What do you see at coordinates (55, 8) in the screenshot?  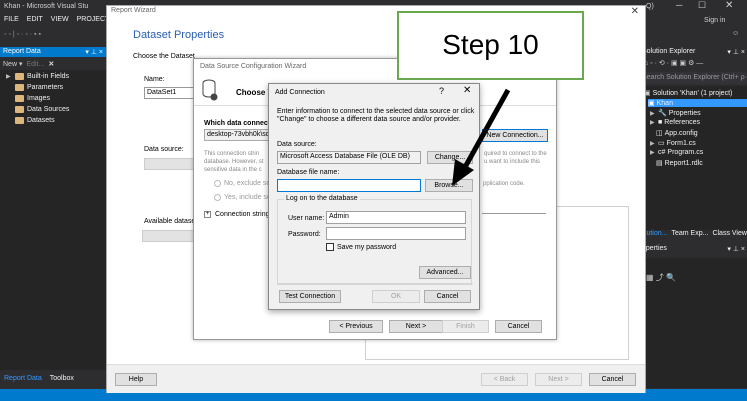 I see `vs-window-title: Khan - Microsoft Visual Stu` at bounding box center [55, 8].